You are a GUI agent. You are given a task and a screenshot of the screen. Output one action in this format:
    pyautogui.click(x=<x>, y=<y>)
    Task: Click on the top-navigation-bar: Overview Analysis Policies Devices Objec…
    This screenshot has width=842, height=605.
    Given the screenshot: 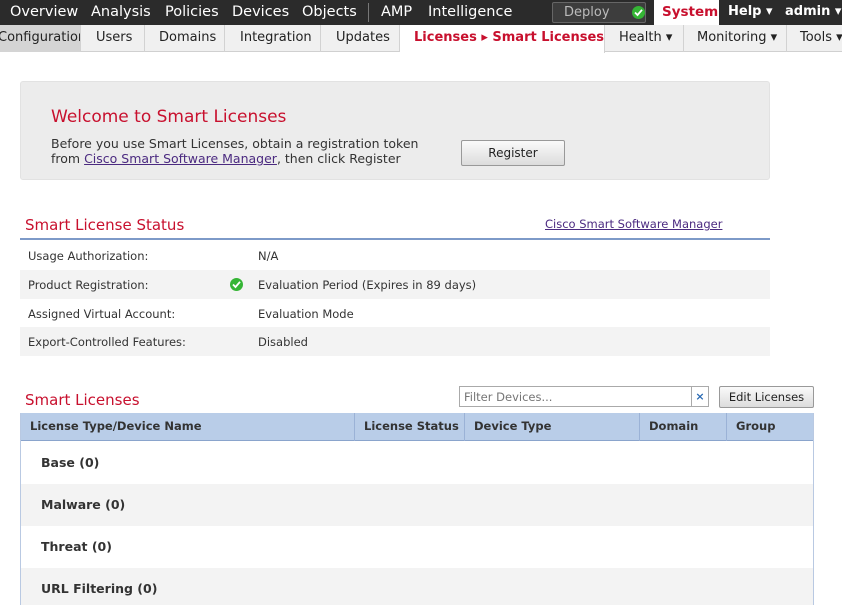 What is the action you would take?
    pyautogui.click(x=421, y=13)
    